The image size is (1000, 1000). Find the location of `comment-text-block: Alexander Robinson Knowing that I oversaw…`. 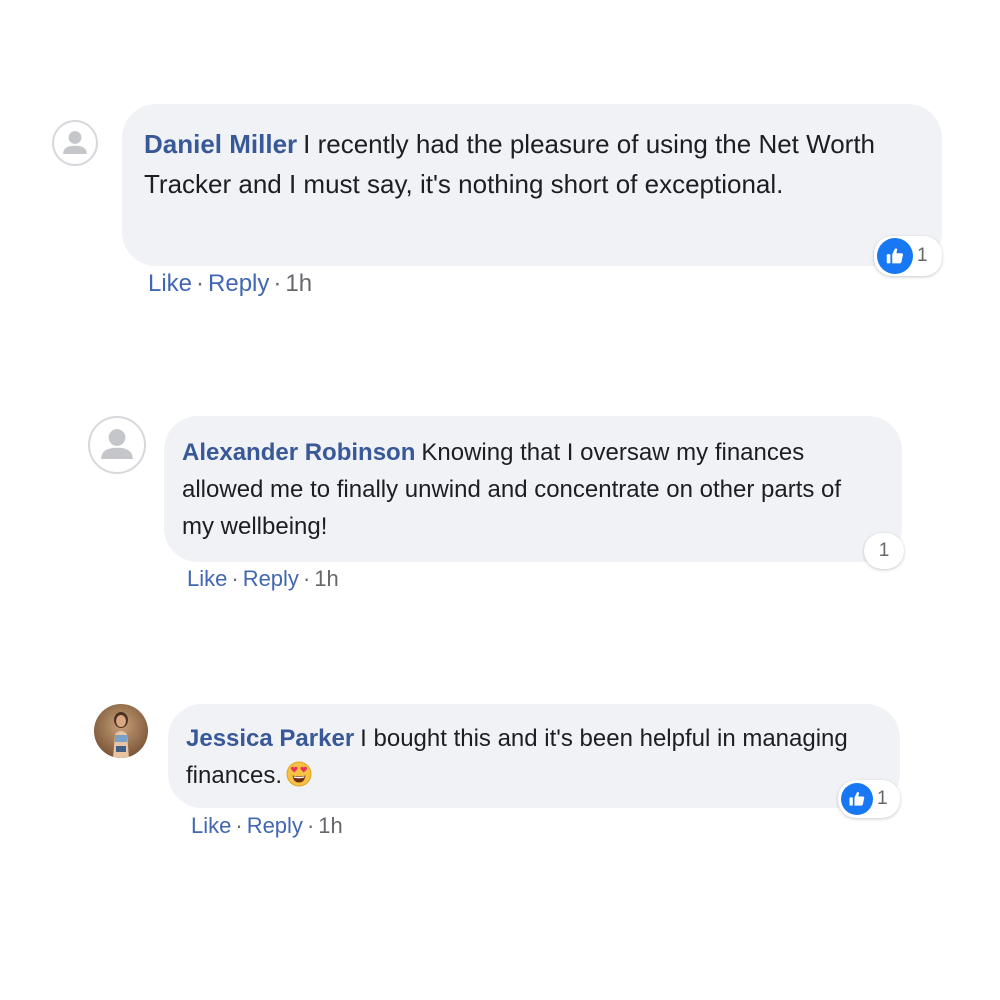

comment-text-block: Alexander Robinson Knowing that I oversaw… is located at coordinates (527, 490).